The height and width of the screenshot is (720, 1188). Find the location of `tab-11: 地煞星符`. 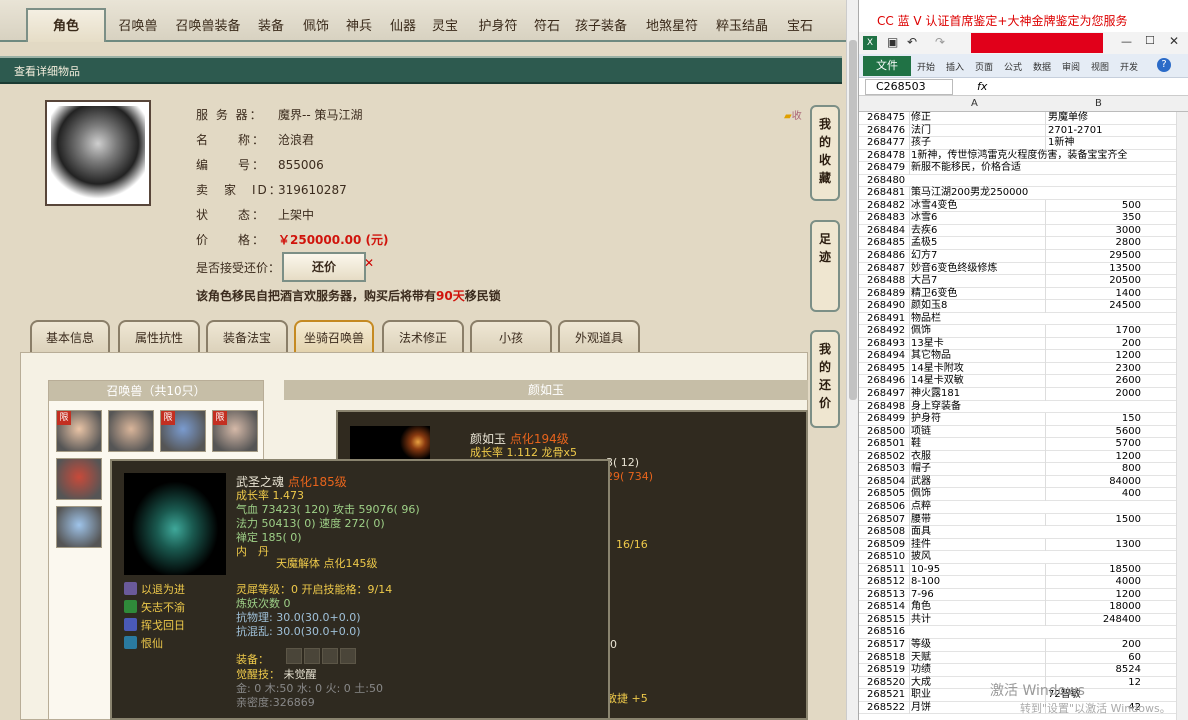

tab-11: 地煞星符 is located at coordinates (672, 27).